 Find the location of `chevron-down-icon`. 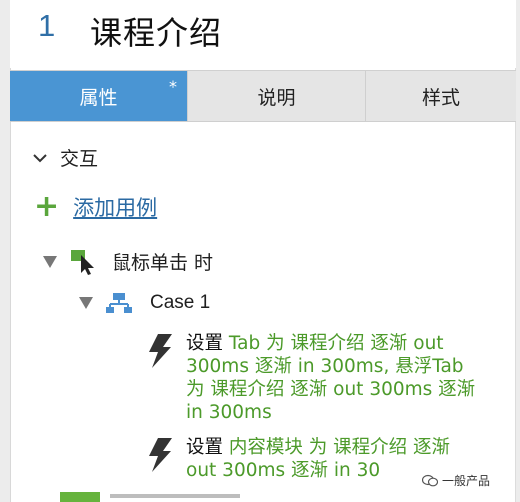

chevron-down-icon is located at coordinates (40, 157).